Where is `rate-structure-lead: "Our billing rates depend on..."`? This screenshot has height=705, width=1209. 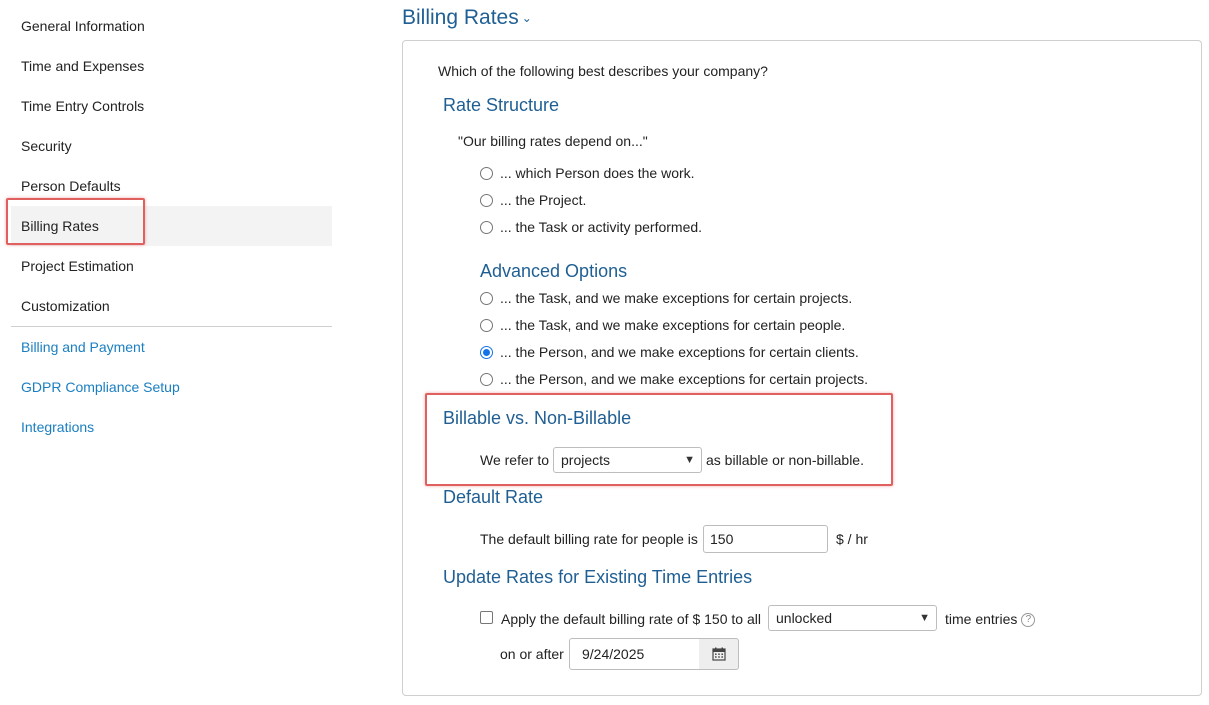
rate-structure-lead: "Our billing rates depend on..." is located at coordinates (553, 141).